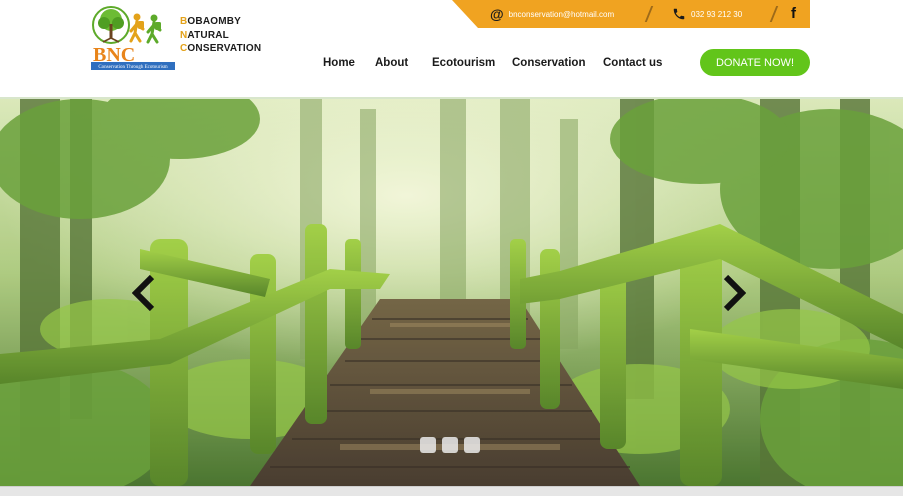 This screenshot has height=496, width=903. I want to click on at-icon: @, so click(497, 14).